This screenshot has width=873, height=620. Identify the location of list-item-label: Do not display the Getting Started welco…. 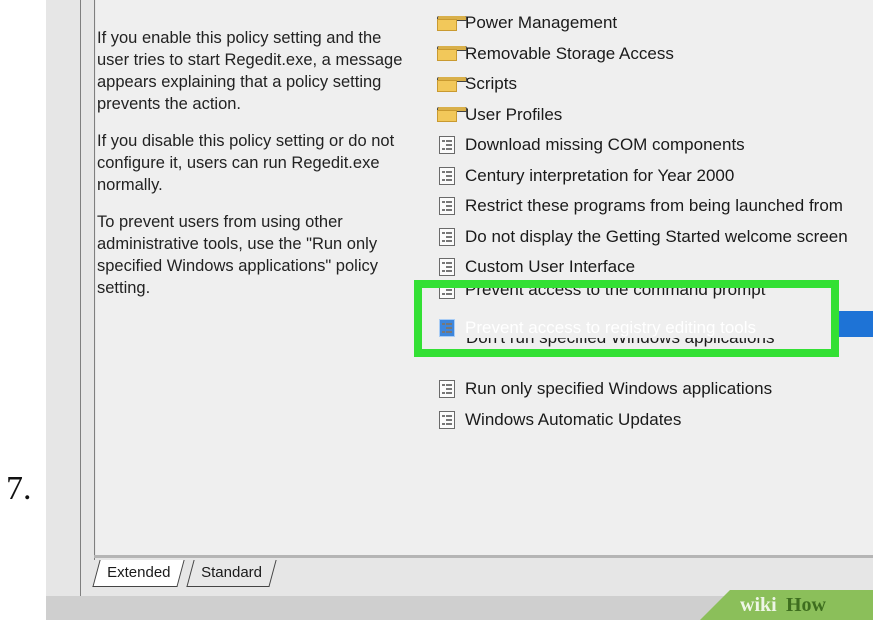
(656, 236).